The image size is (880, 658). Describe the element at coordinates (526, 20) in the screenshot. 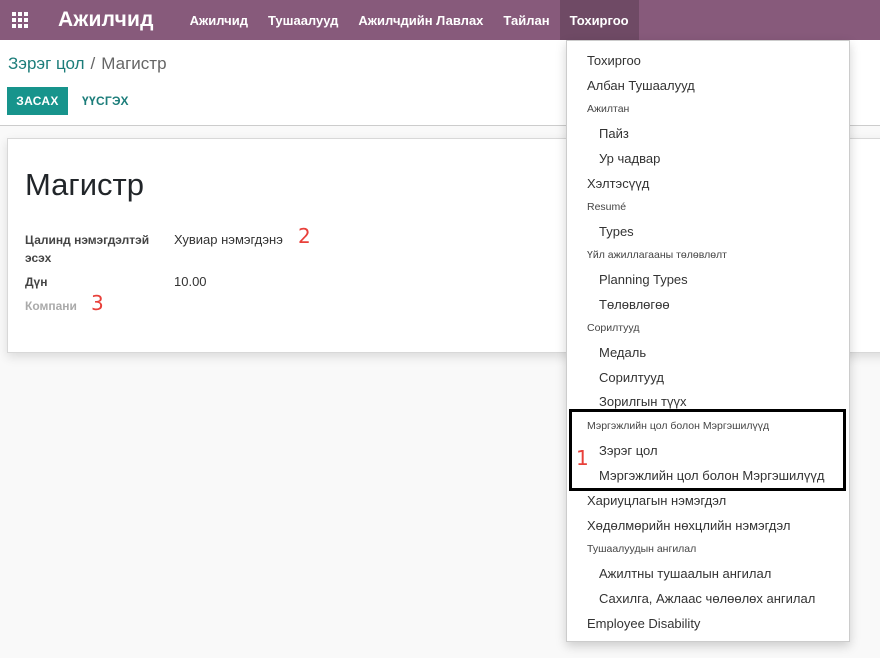

I see `menu-reports: Тайлан` at that location.